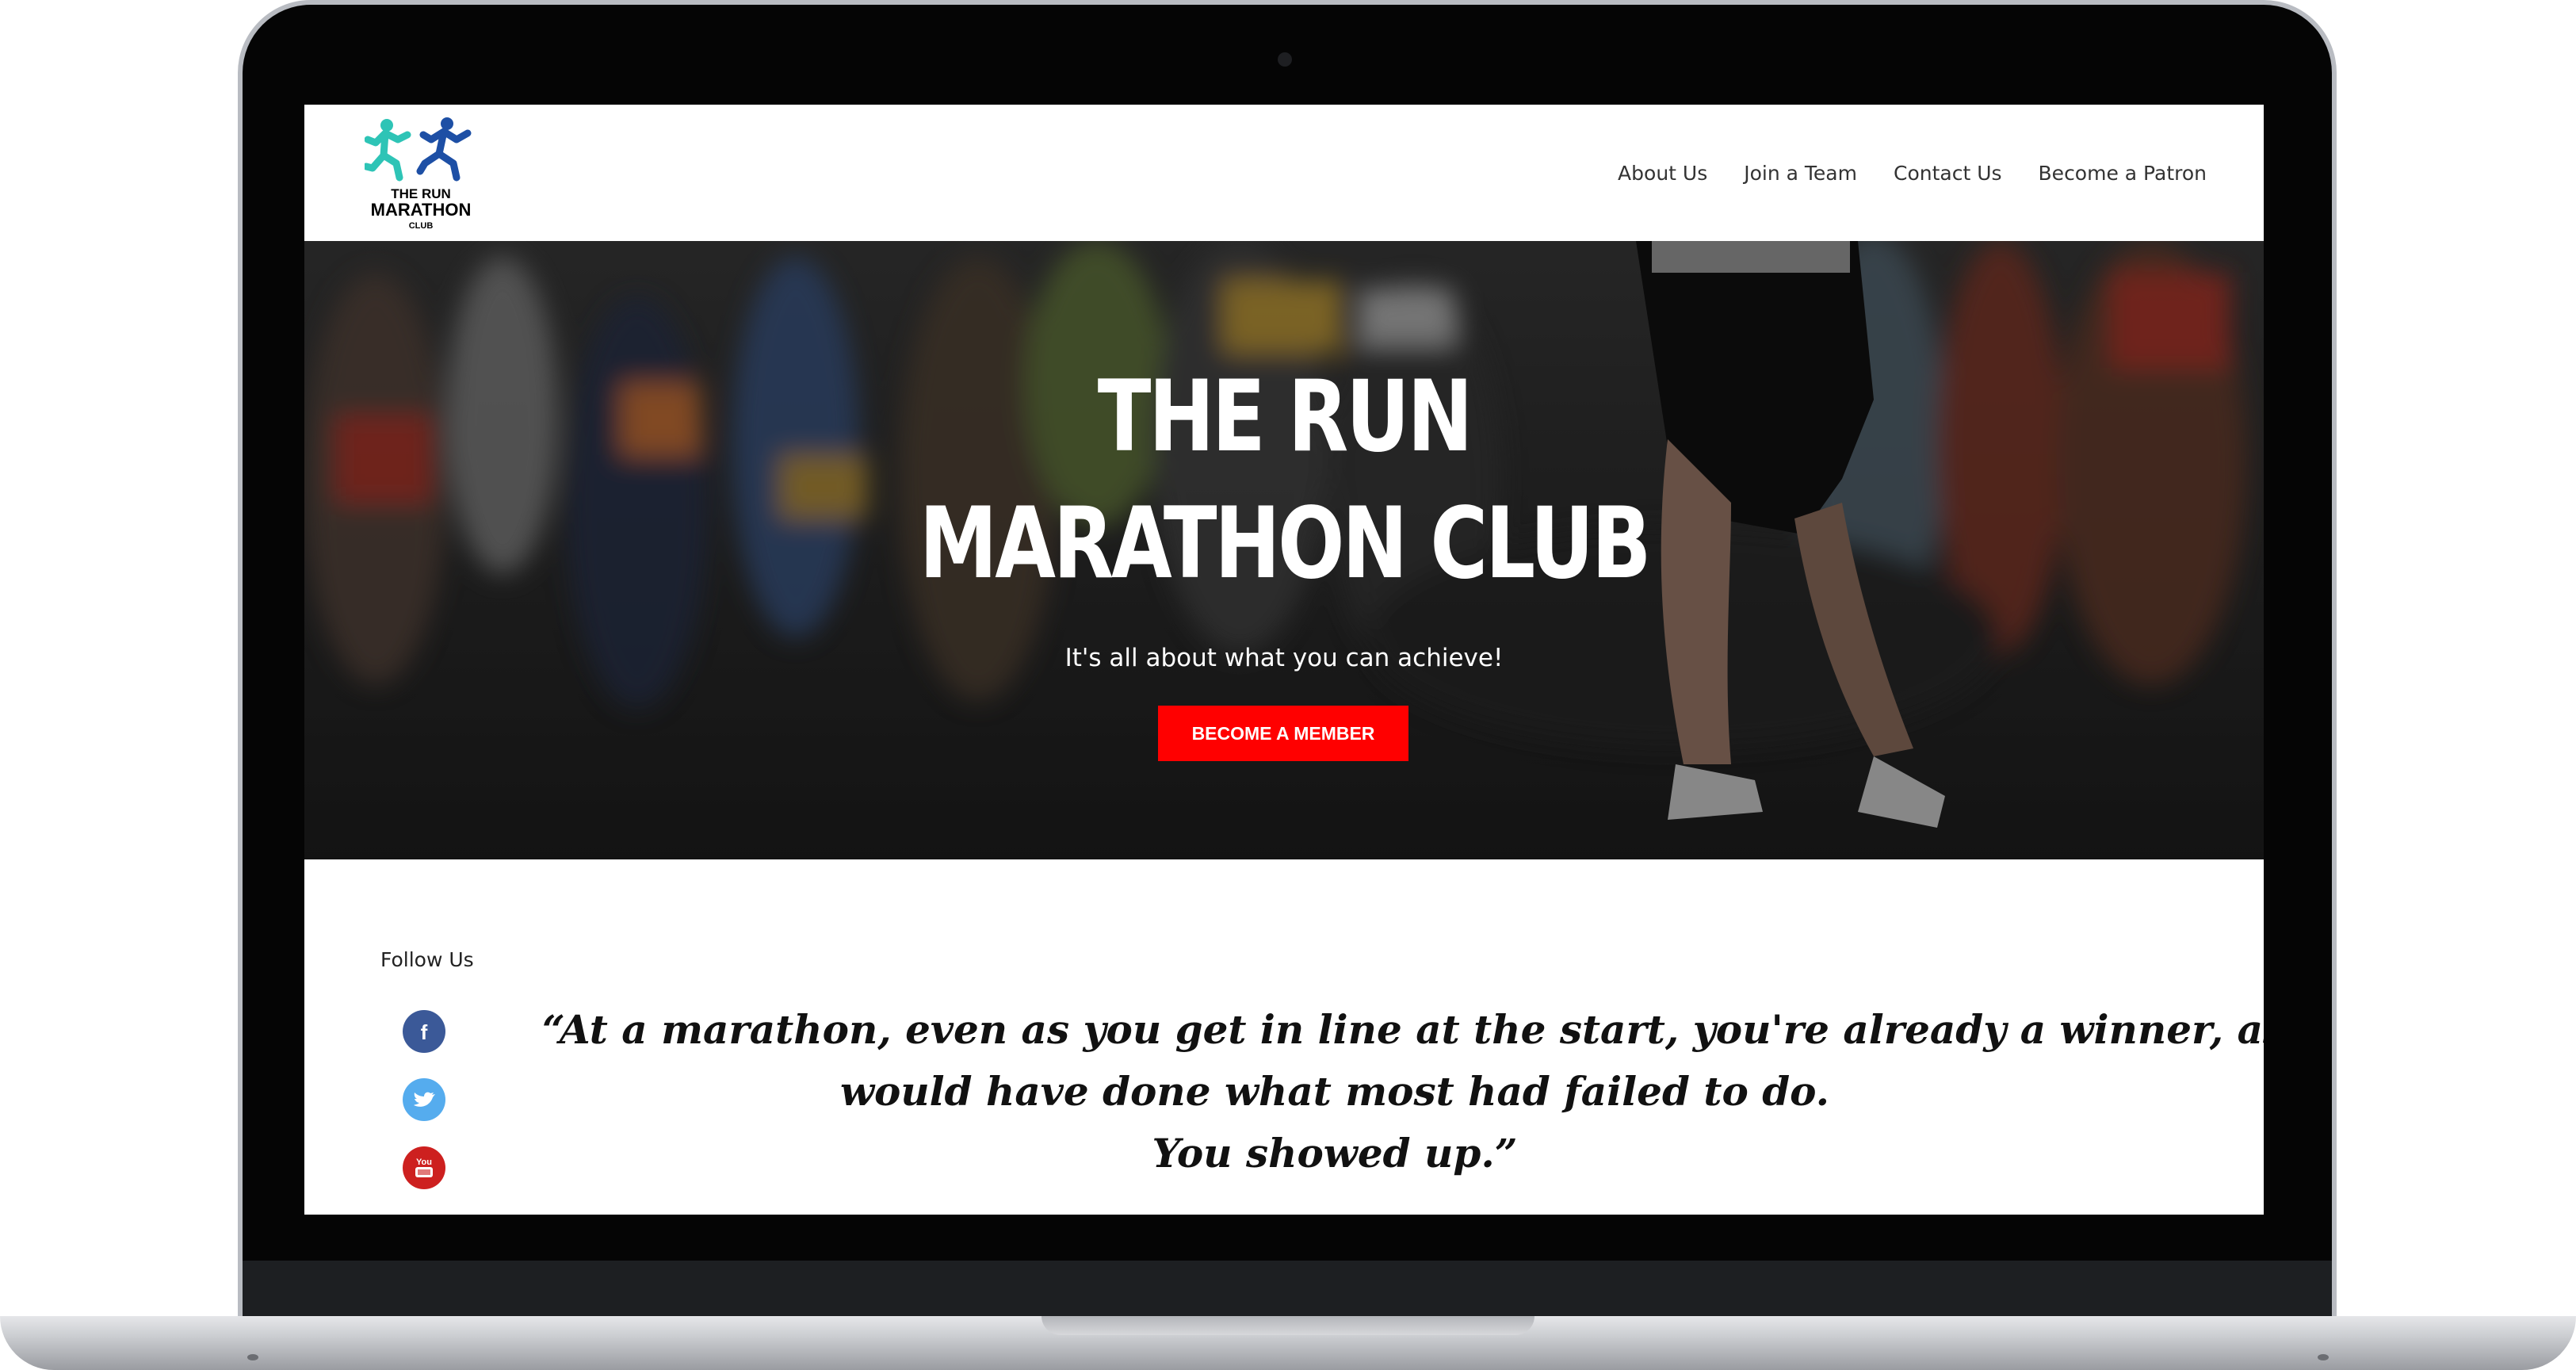 The height and width of the screenshot is (1370, 2576). Describe the element at coordinates (1285, 59) in the screenshot. I see `webcam-icon` at that location.